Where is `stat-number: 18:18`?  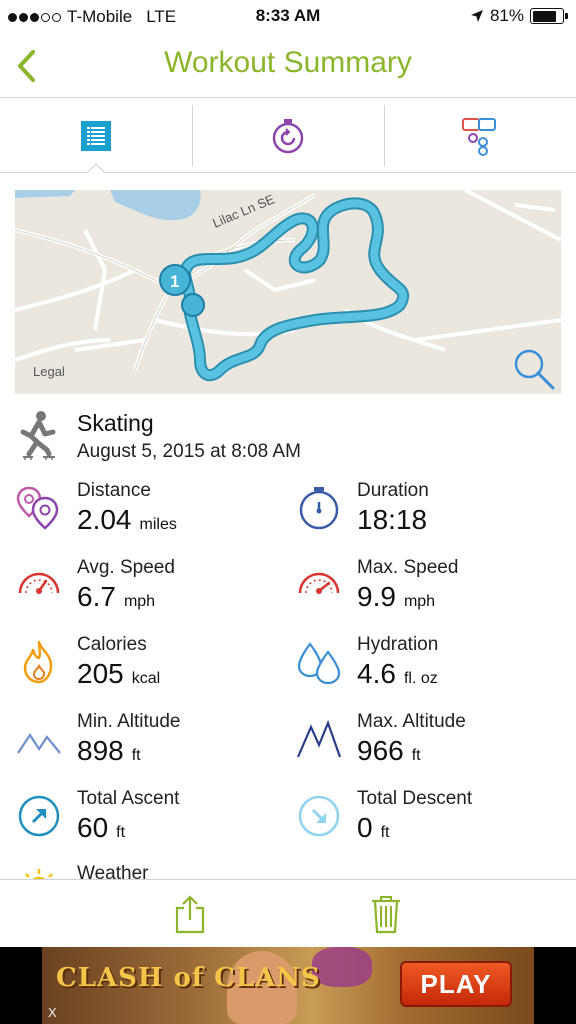 stat-number: 18:18 is located at coordinates (392, 519).